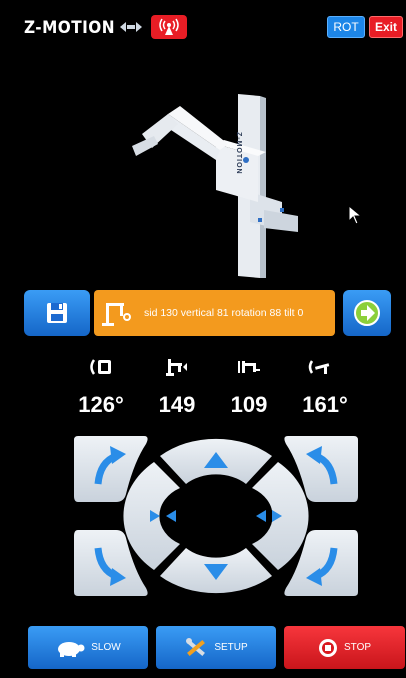 This screenshot has height=678, width=406. Describe the element at coordinates (325, 404) in the screenshot. I see `tilt-readout: 161°` at that location.